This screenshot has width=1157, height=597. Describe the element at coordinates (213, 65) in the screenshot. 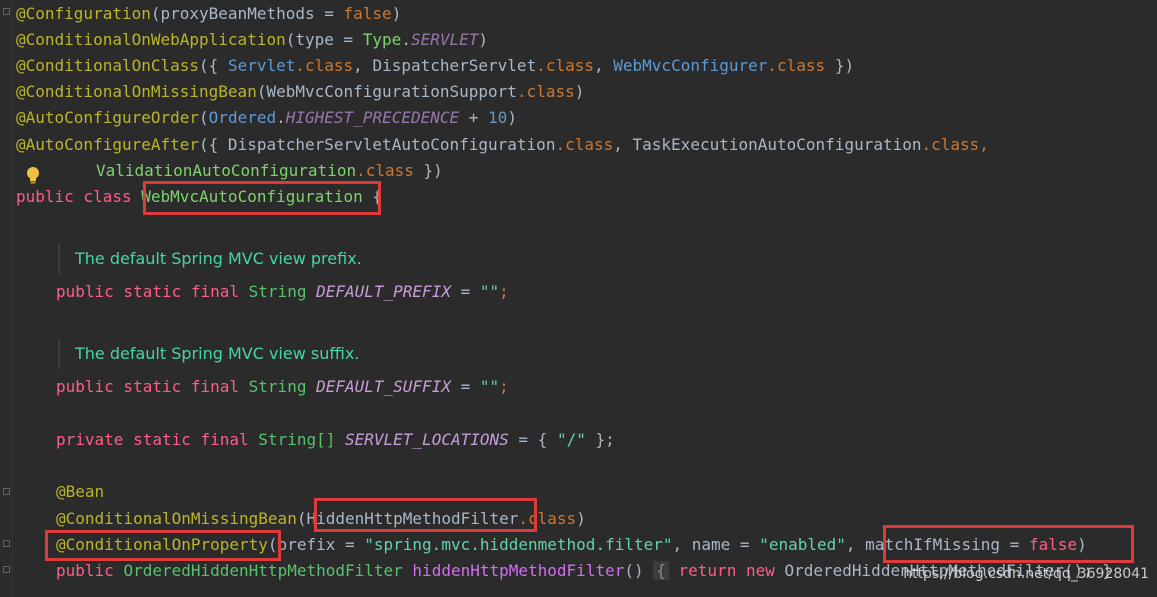

I see `code-text: ({` at that location.